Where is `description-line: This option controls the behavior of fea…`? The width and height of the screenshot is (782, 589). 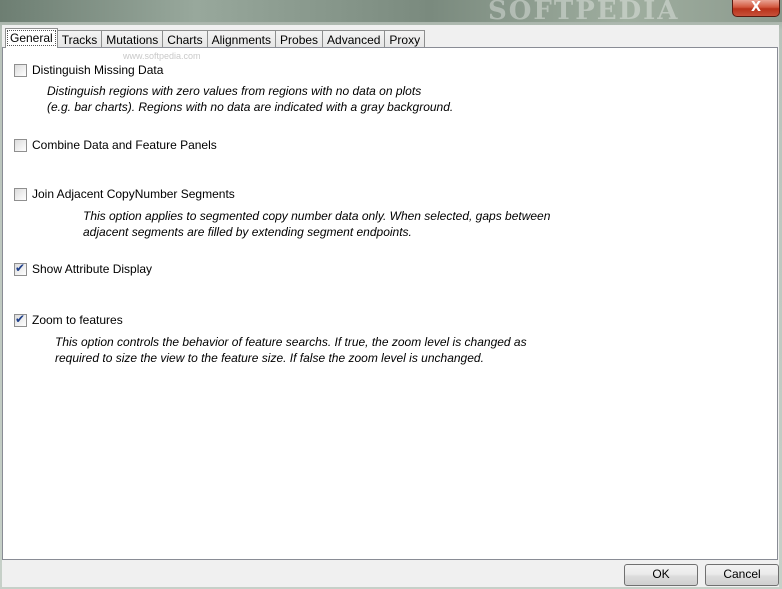 description-line: This option controls the behavior of fea… is located at coordinates (291, 342).